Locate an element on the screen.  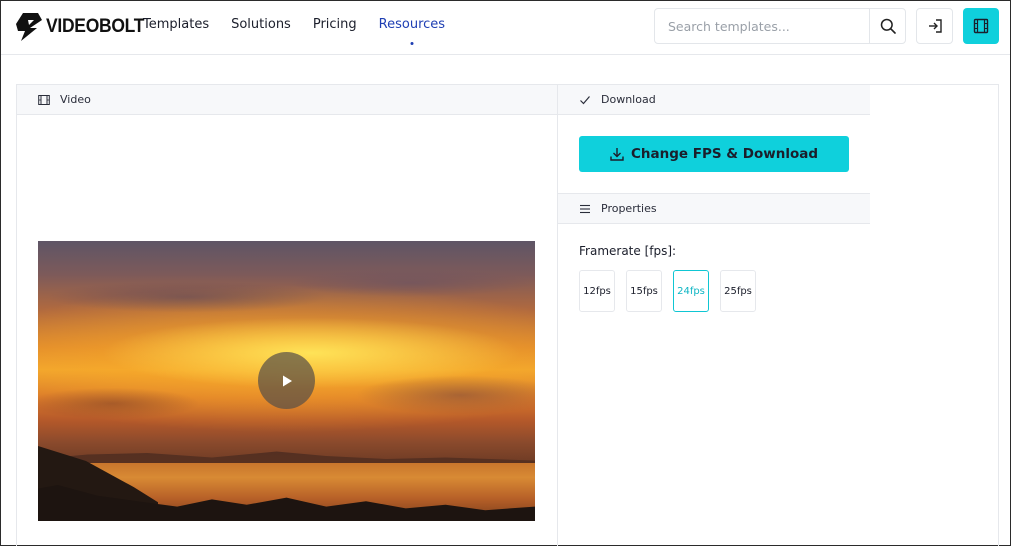
download-button-label: Change FPS & Download is located at coordinates (724, 154).